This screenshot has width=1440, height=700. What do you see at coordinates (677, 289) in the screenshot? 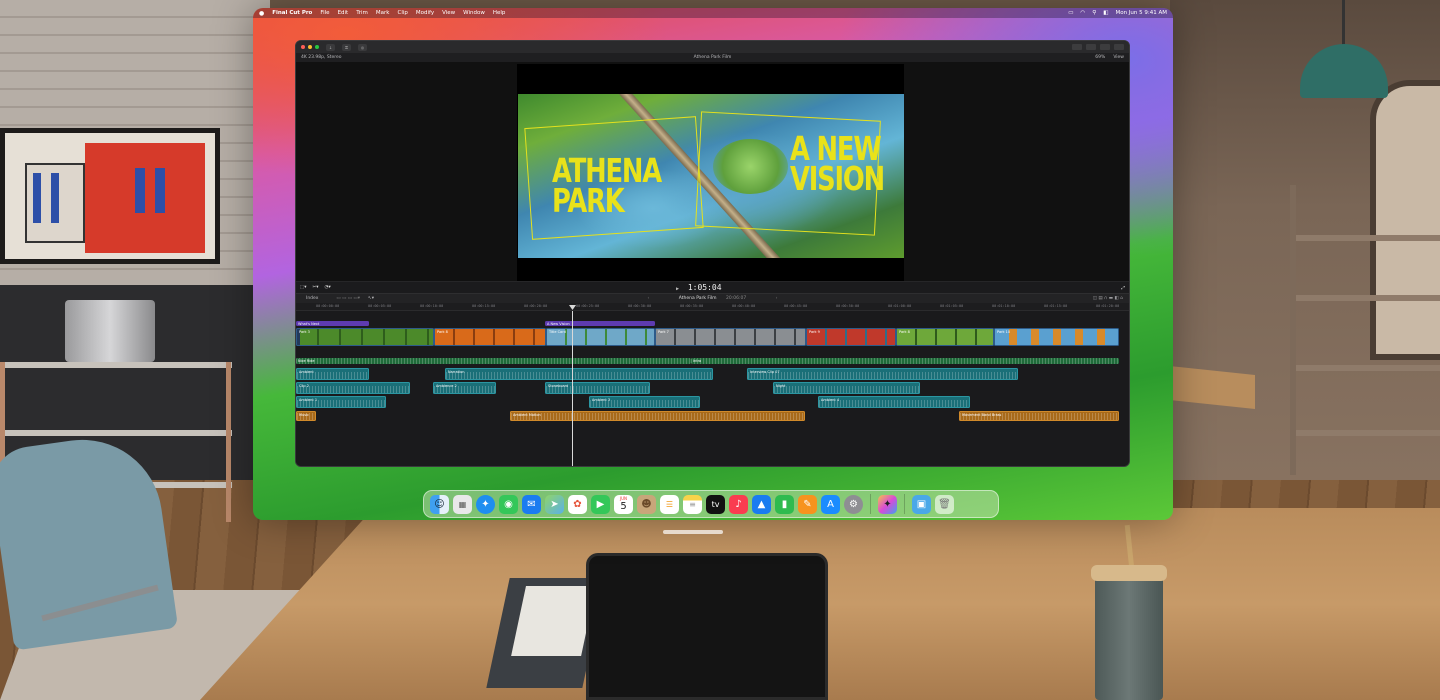
I see `play-button-icon: ▶` at bounding box center [677, 289].